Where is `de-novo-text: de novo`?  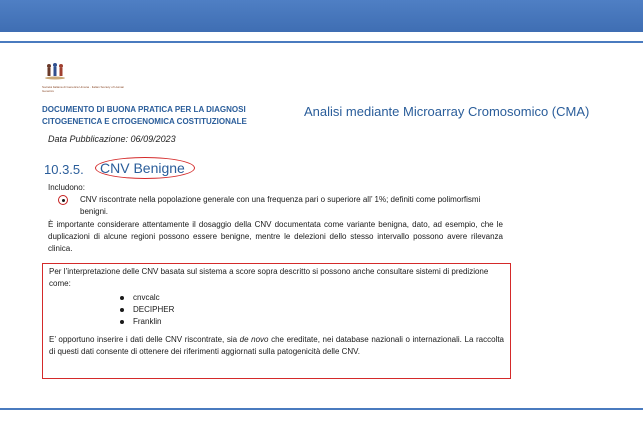
de-novo-text: de novo is located at coordinates (254, 339).